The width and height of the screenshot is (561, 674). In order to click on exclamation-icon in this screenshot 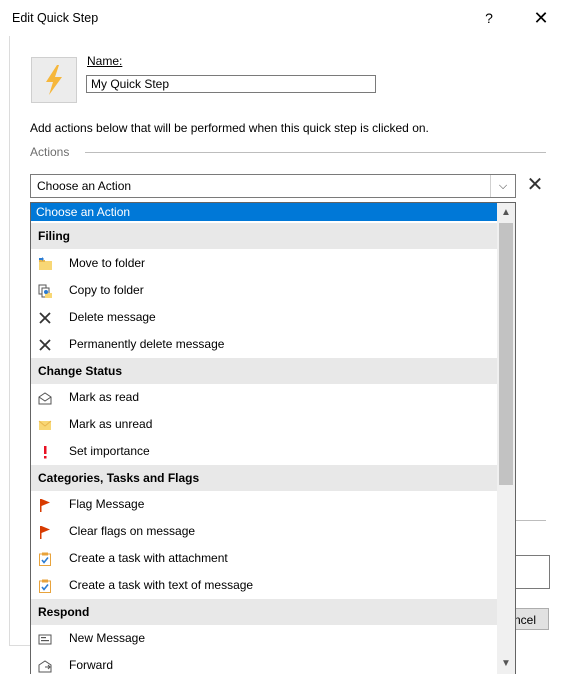, I will do `click(45, 452)`.